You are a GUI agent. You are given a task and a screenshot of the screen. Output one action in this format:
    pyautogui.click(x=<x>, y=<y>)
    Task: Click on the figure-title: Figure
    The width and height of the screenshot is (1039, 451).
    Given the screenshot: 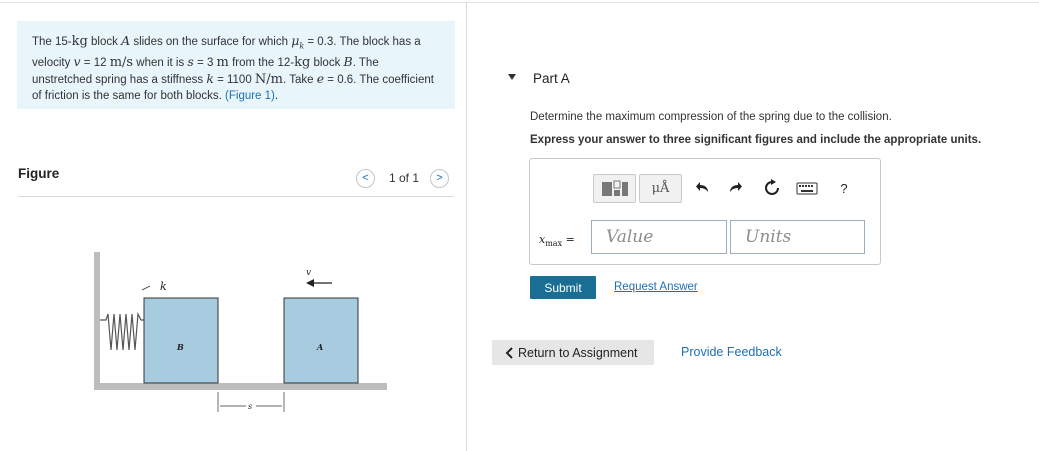 What is the action you would take?
    pyautogui.click(x=39, y=173)
    